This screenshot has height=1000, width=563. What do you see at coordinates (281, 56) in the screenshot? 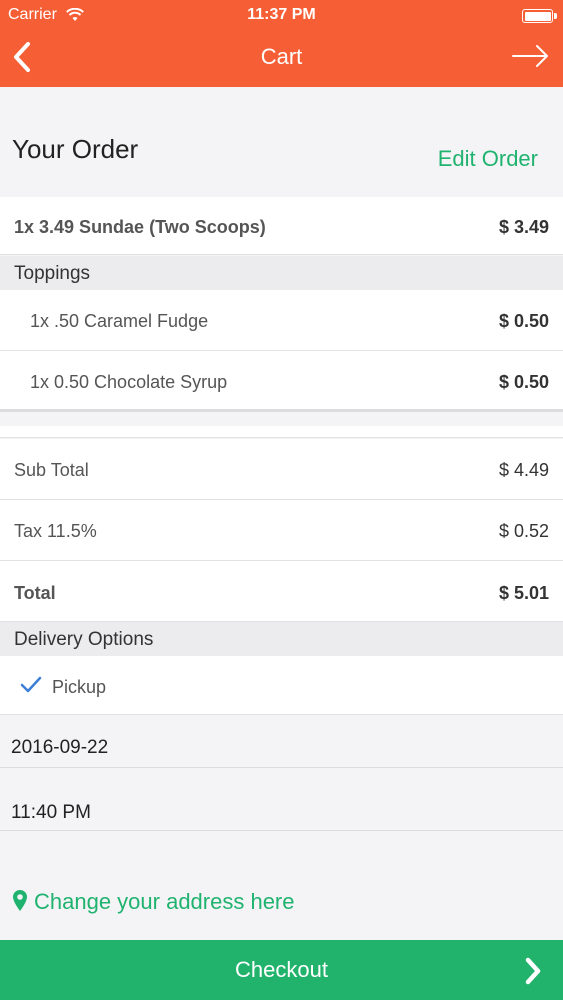
I see `page-title: Cart` at bounding box center [281, 56].